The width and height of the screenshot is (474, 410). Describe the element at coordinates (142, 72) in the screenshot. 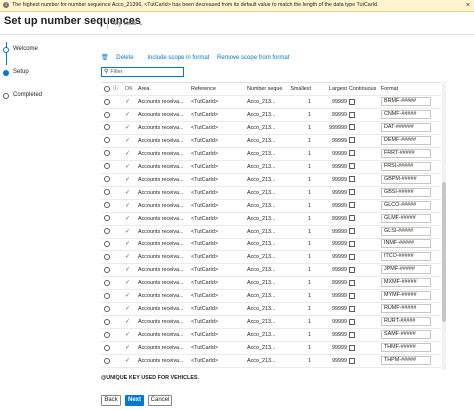

I see `filter-input: ⚲ Filter` at that location.